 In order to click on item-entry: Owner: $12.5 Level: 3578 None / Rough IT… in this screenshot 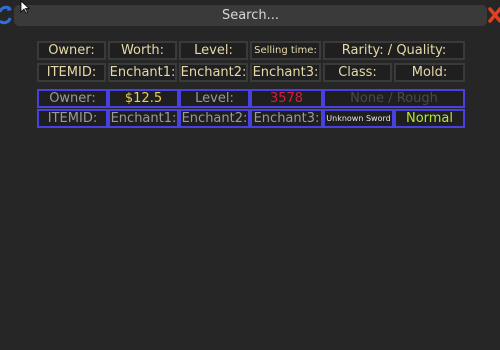, I will do `click(251, 109)`.